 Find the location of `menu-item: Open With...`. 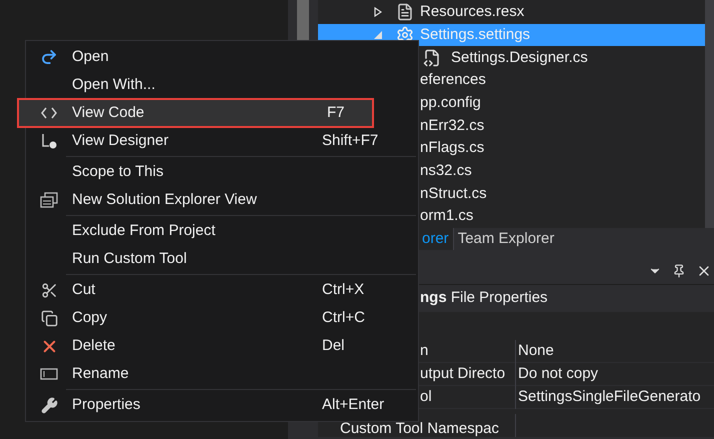

menu-item: Open With... is located at coordinates (222, 85).